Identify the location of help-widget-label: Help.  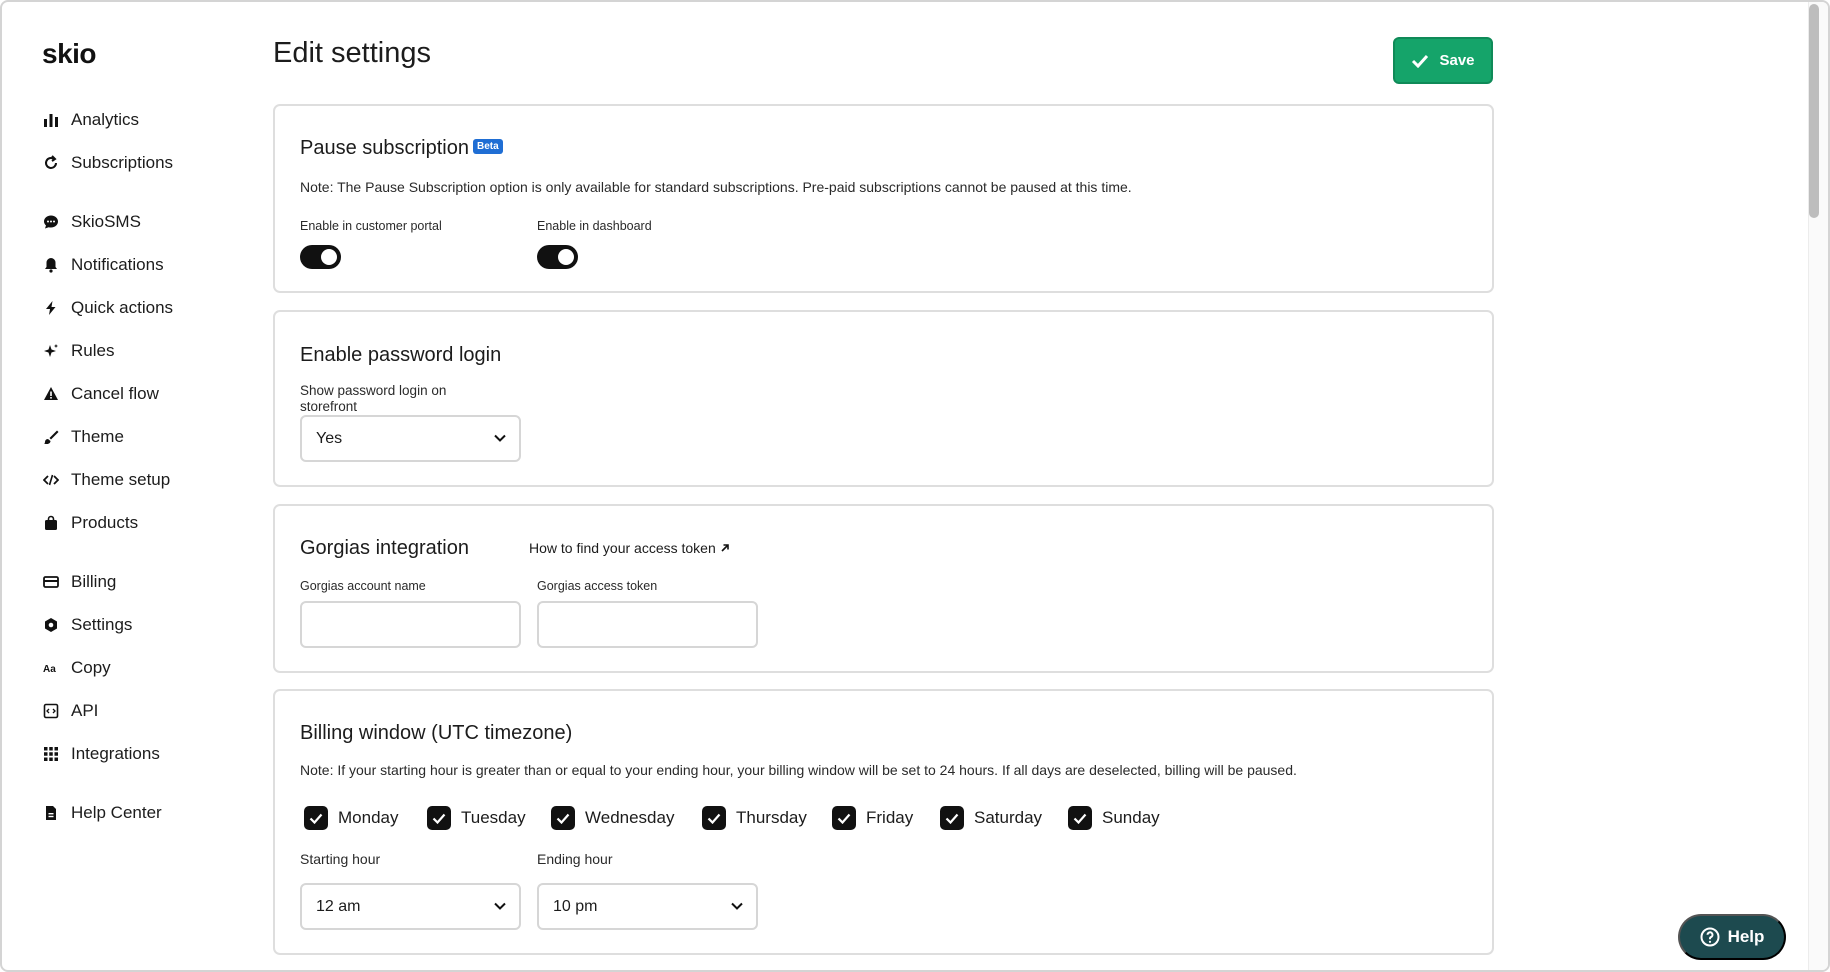
(1746, 936).